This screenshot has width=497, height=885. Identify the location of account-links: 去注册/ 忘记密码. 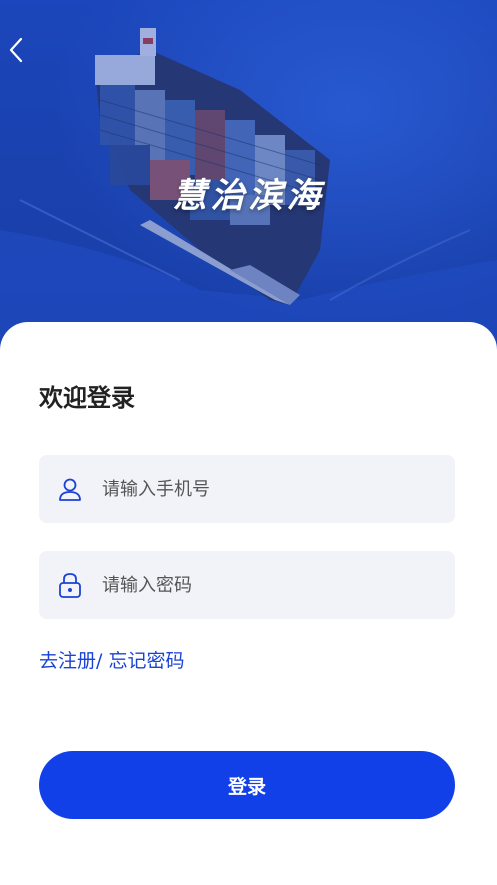
(111, 659).